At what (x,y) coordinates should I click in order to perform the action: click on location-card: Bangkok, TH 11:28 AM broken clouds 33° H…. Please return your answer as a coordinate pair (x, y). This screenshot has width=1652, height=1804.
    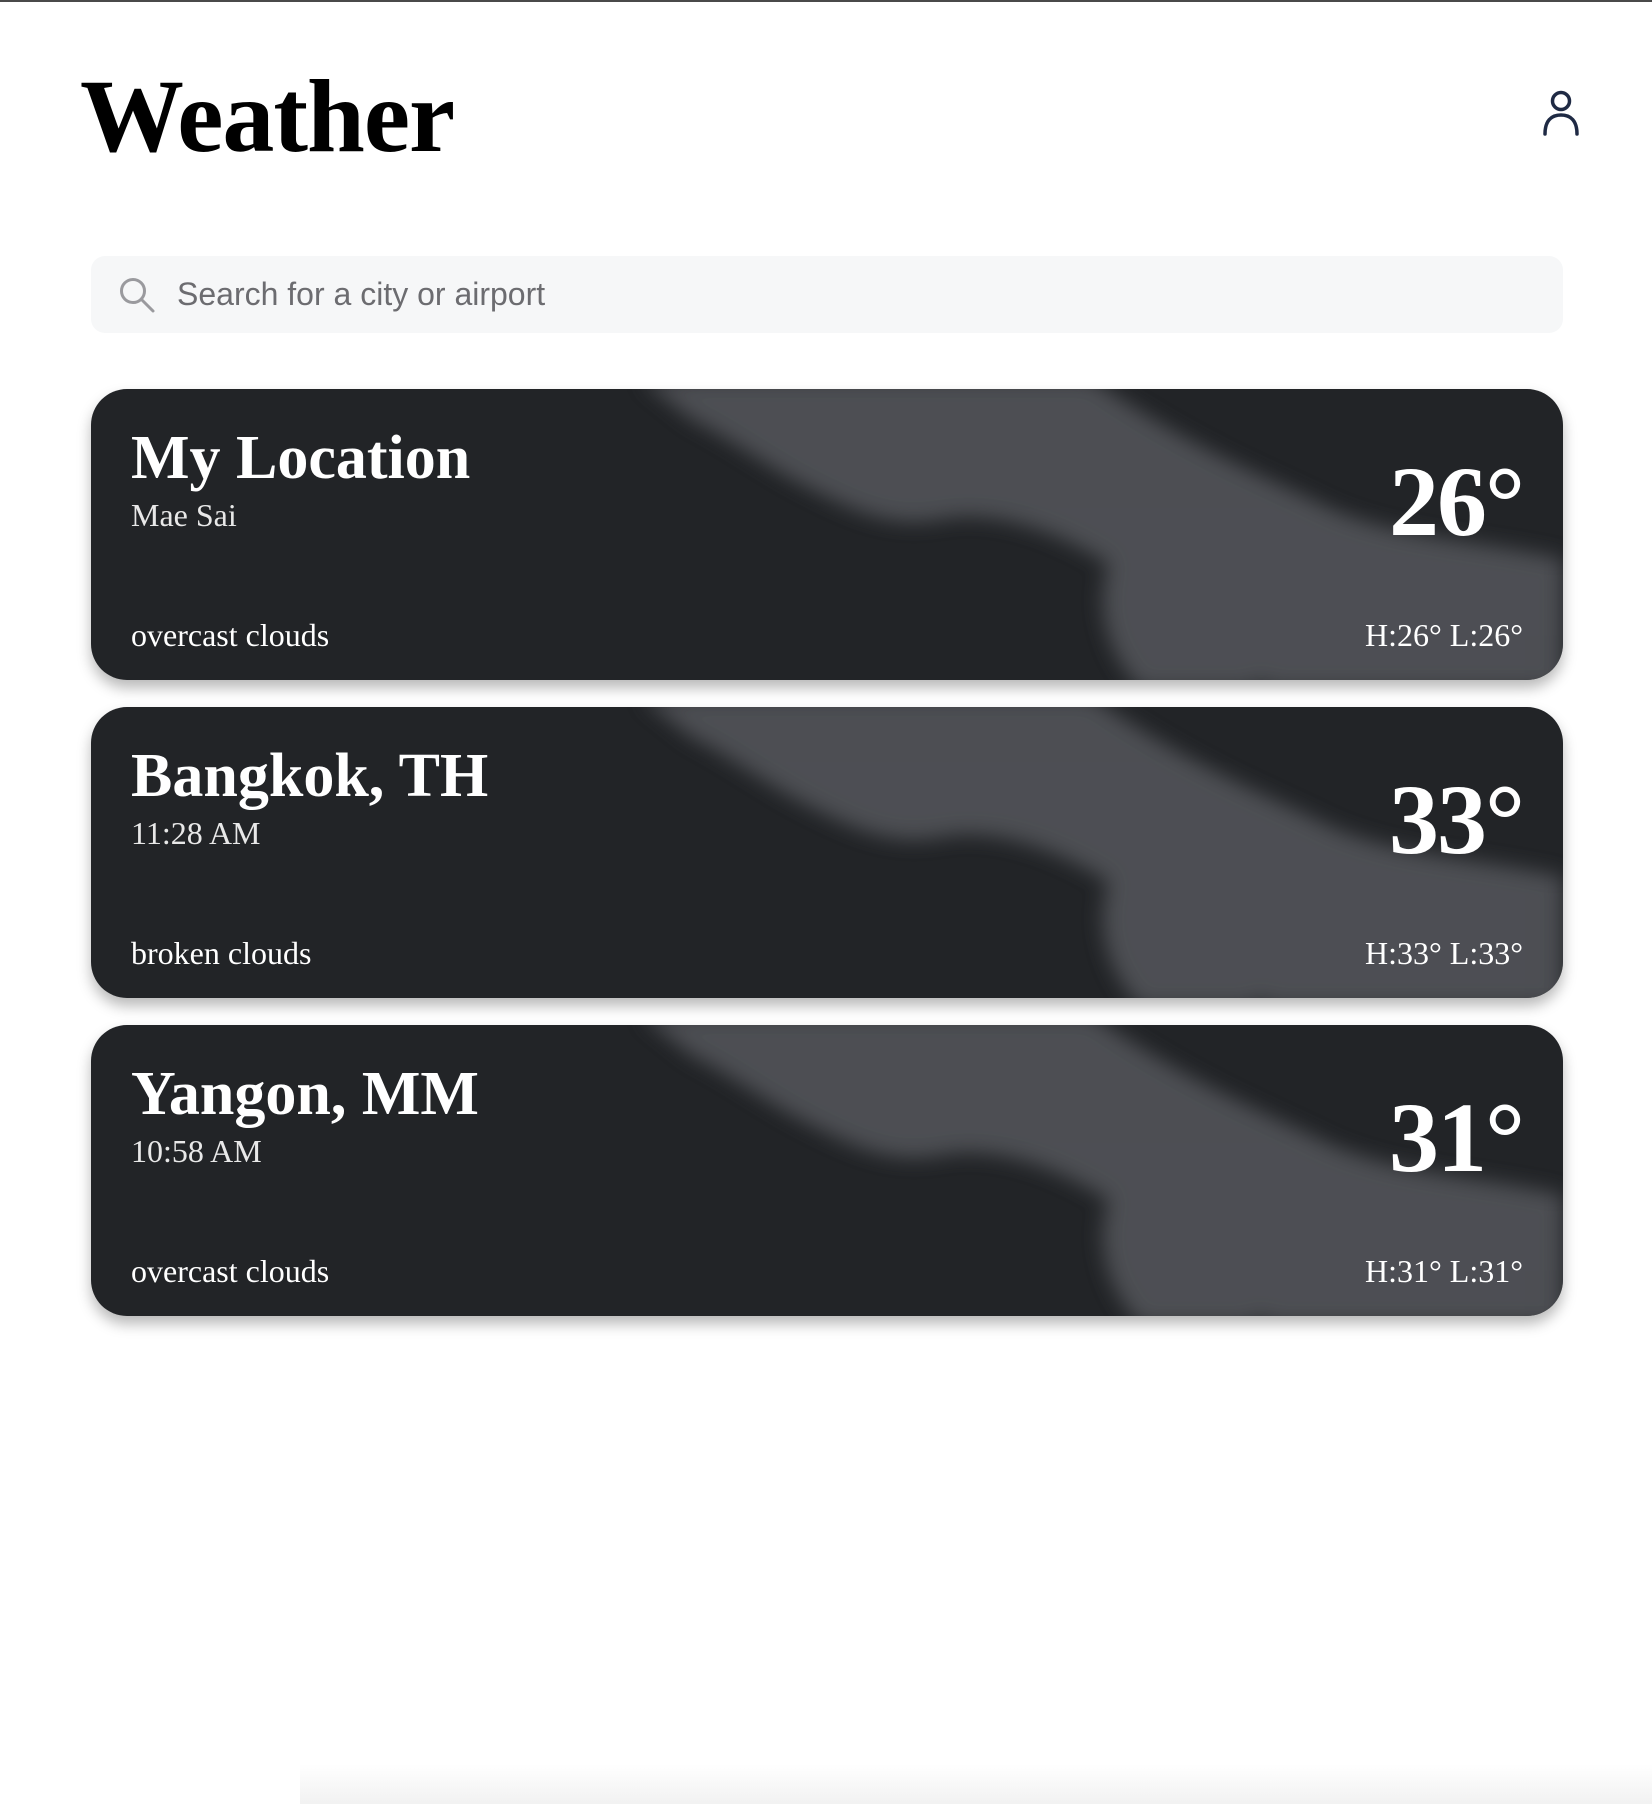
    Looking at the image, I should click on (827, 852).